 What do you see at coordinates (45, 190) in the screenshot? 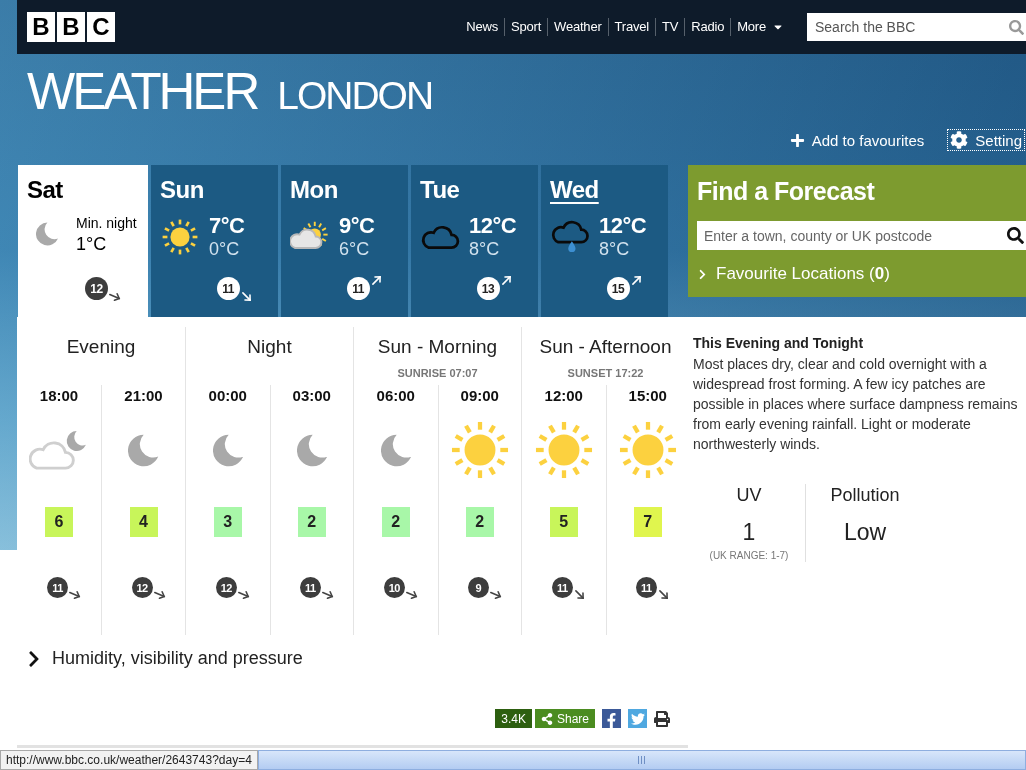
I see `day-name: Sat` at bounding box center [45, 190].